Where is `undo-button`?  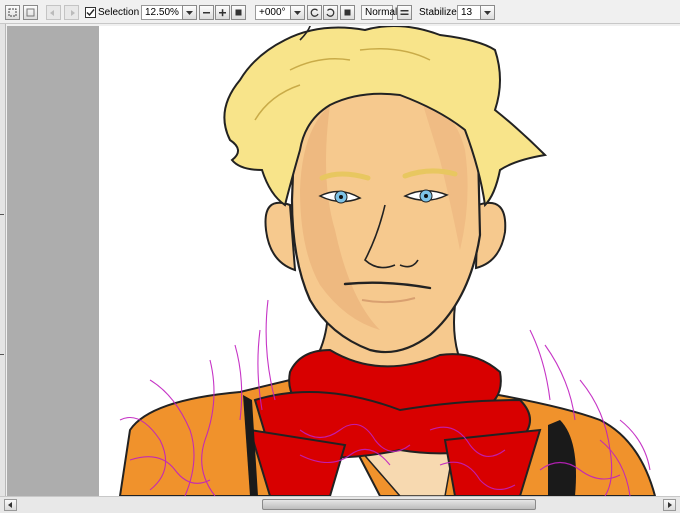 undo-button is located at coordinates (53, 12).